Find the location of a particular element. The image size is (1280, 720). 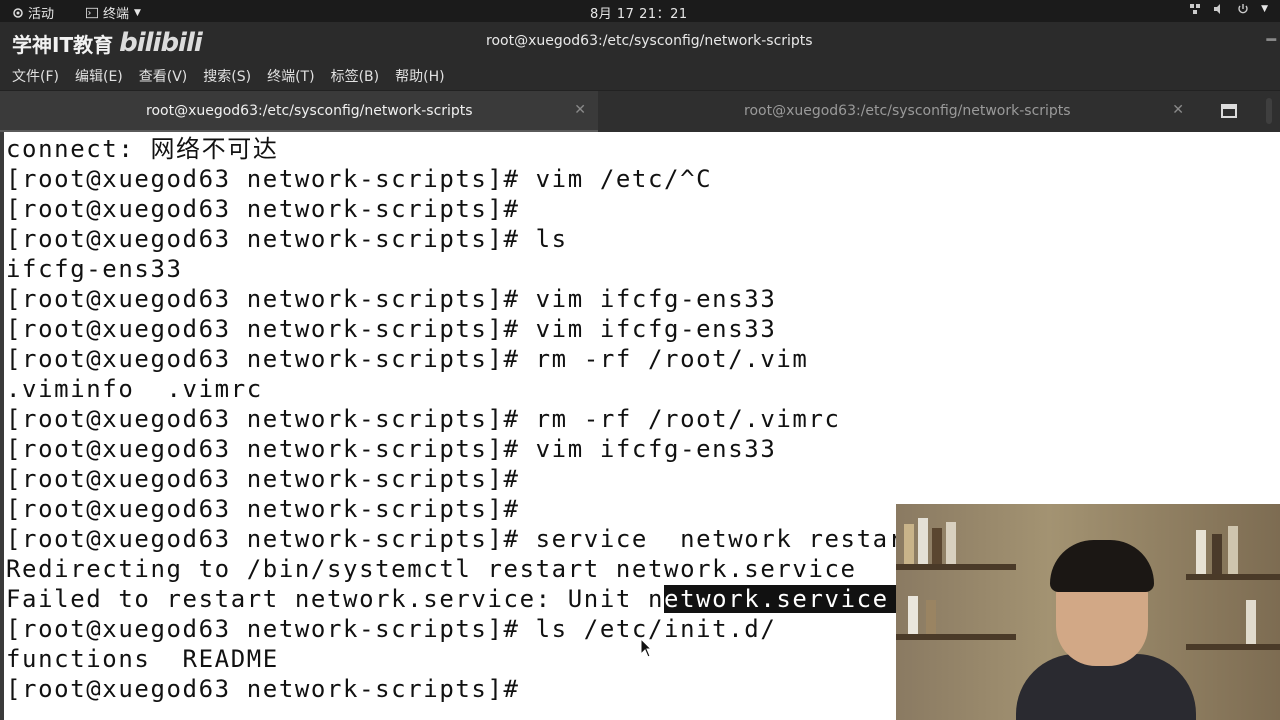

volume-icon is located at coordinates (1217, 9).